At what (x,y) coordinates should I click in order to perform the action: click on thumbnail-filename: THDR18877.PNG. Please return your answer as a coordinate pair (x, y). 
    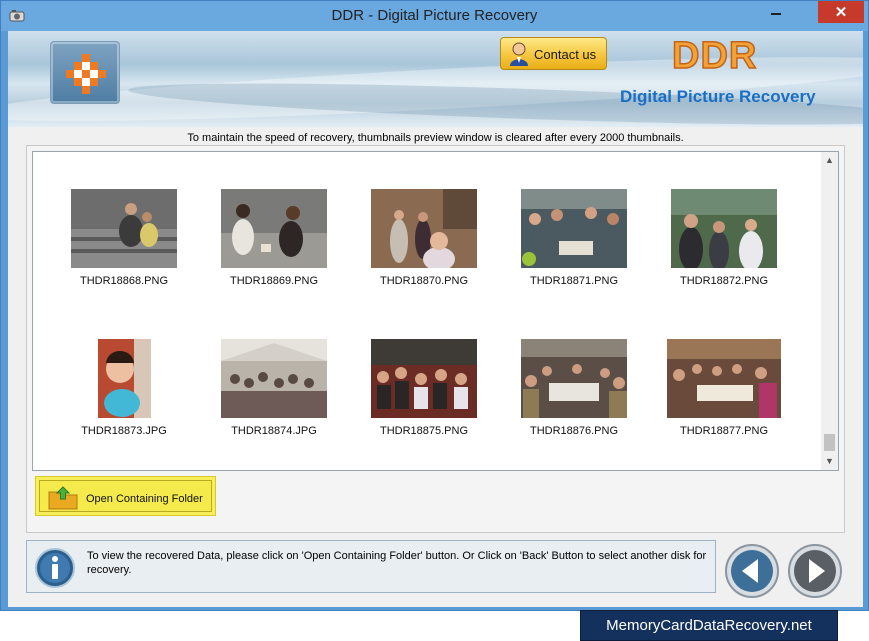
    Looking at the image, I should click on (724, 431).